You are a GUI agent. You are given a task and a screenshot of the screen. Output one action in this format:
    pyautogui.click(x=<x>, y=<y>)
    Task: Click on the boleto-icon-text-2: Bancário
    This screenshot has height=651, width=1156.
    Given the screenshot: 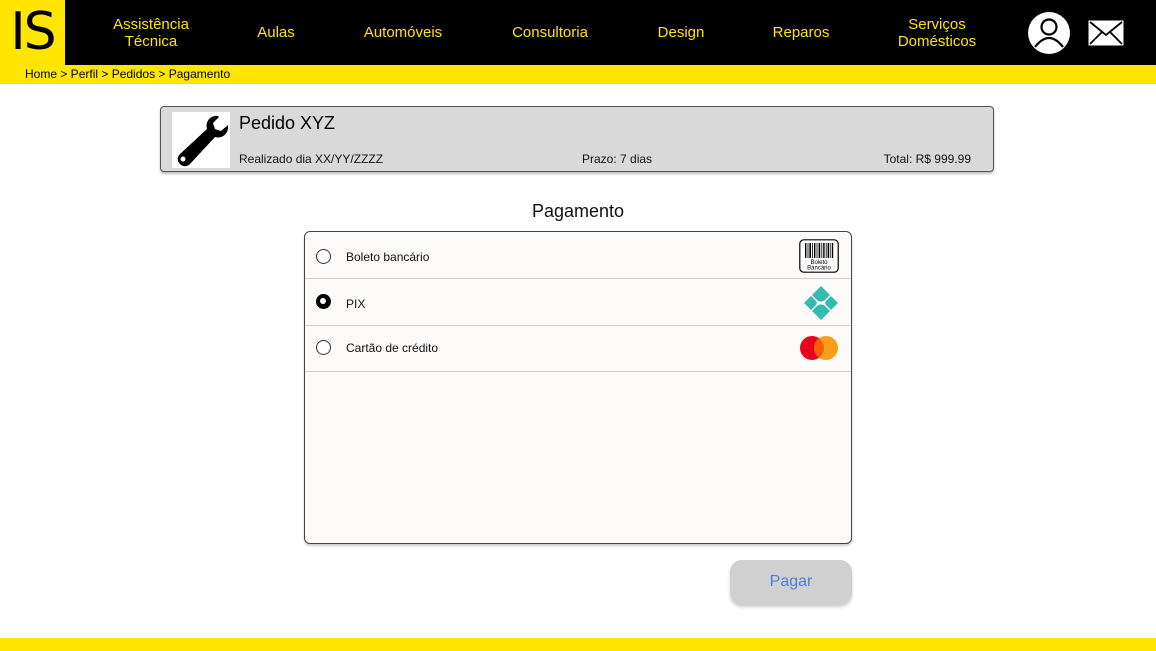 What is the action you would take?
    pyautogui.click(x=819, y=269)
    